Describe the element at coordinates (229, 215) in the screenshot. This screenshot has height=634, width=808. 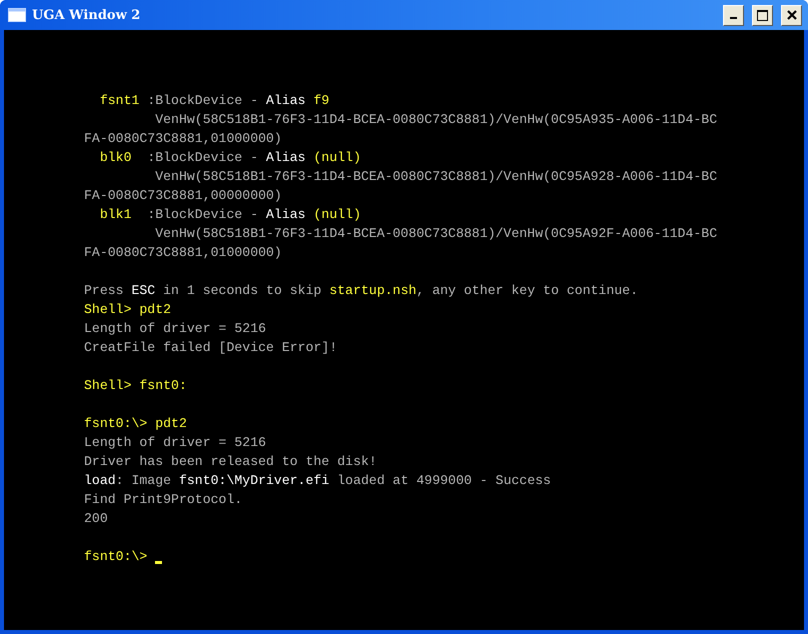
I see `console-line: blk1 :BlockDevice - Alias (null)` at that location.